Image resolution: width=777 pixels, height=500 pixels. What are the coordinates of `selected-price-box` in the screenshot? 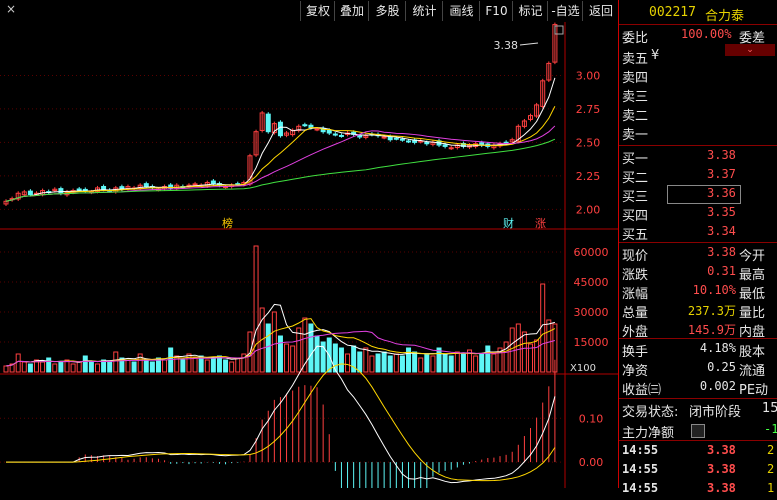 It's located at (704, 194).